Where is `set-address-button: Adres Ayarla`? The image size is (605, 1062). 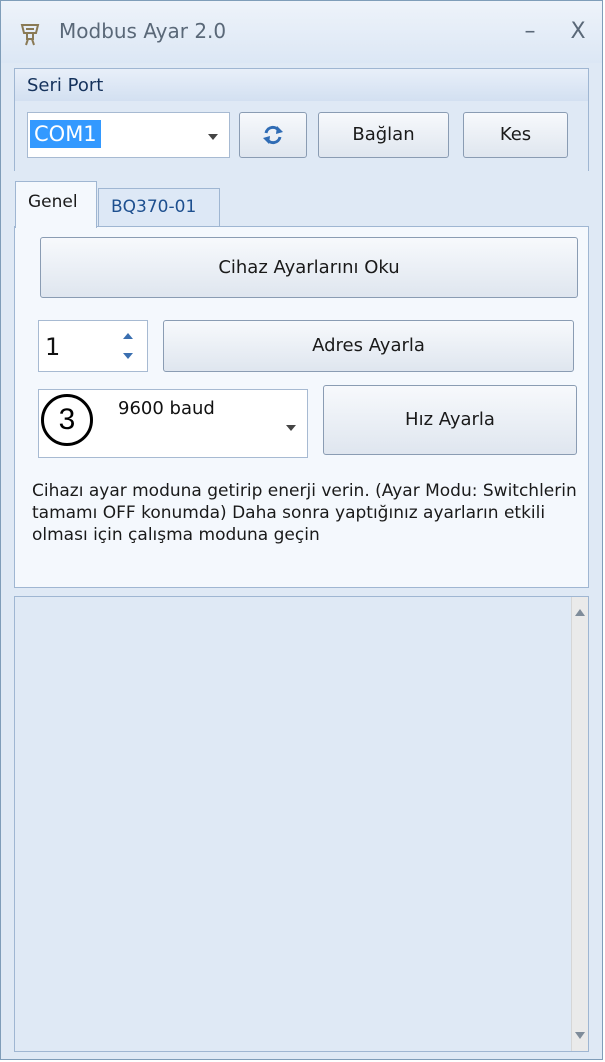
set-address-button: Adres Ayarla is located at coordinates (368, 346).